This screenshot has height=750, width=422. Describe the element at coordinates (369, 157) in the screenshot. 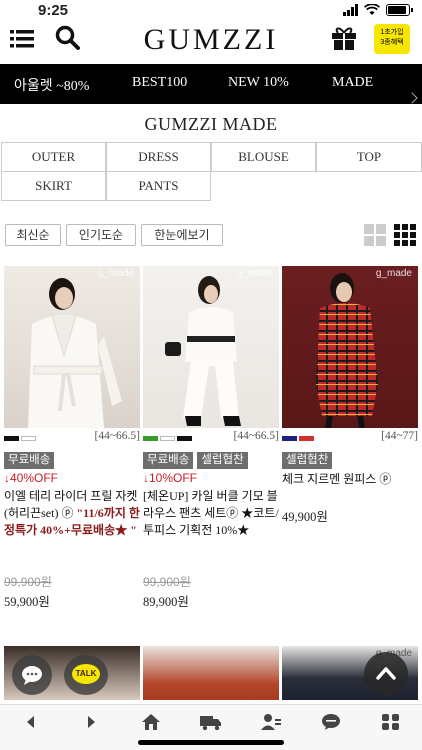

I see `subcategory-top: TOP` at that location.